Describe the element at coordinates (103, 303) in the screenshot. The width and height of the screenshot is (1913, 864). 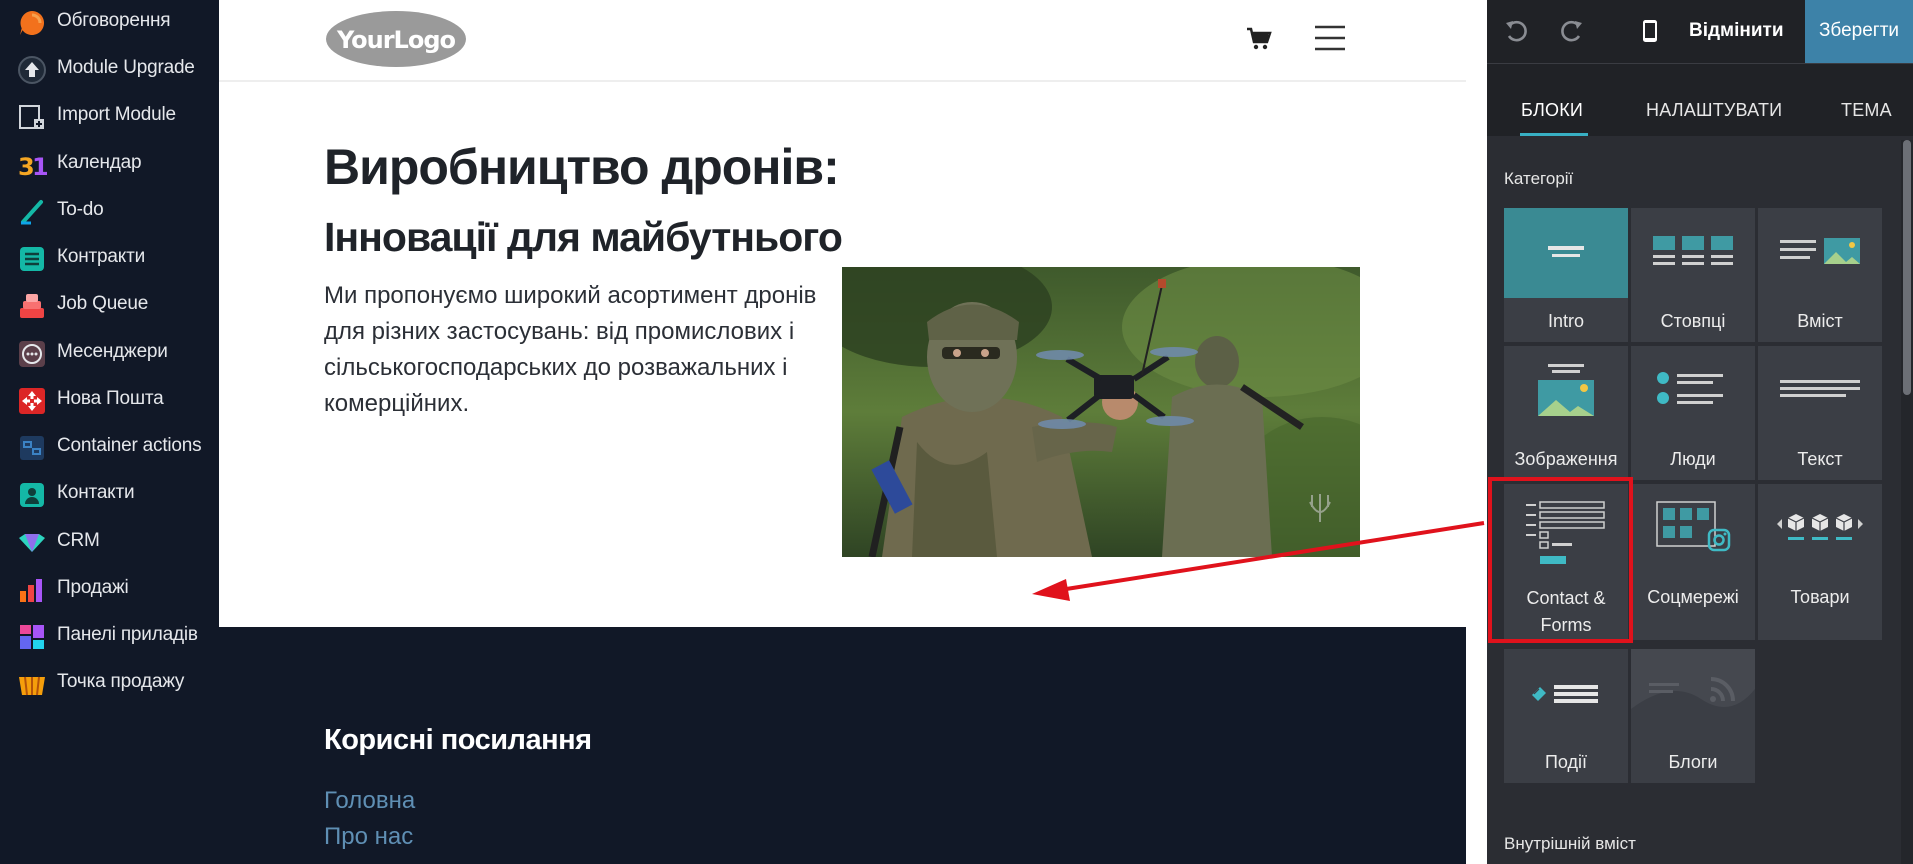
I see `sidebar-item-label: Job Queue` at that location.